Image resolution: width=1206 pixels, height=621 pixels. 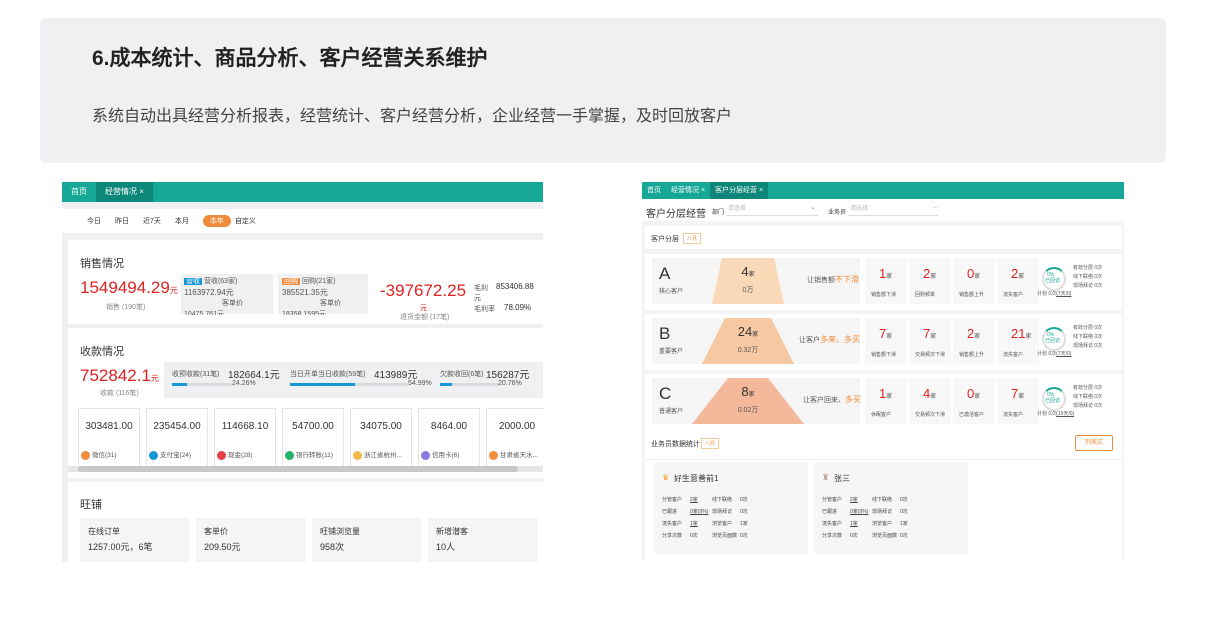 What do you see at coordinates (696, 478) in the screenshot?
I see `staff-name: 好生意善前1` at bounding box center [696, 478].